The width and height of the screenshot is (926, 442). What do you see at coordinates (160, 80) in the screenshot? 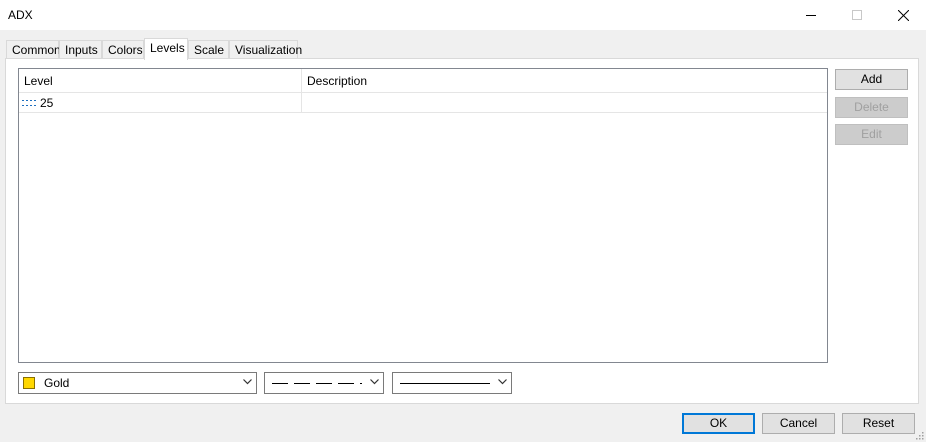
I see `column-header-level: Level` at bounding box center [160, 80].